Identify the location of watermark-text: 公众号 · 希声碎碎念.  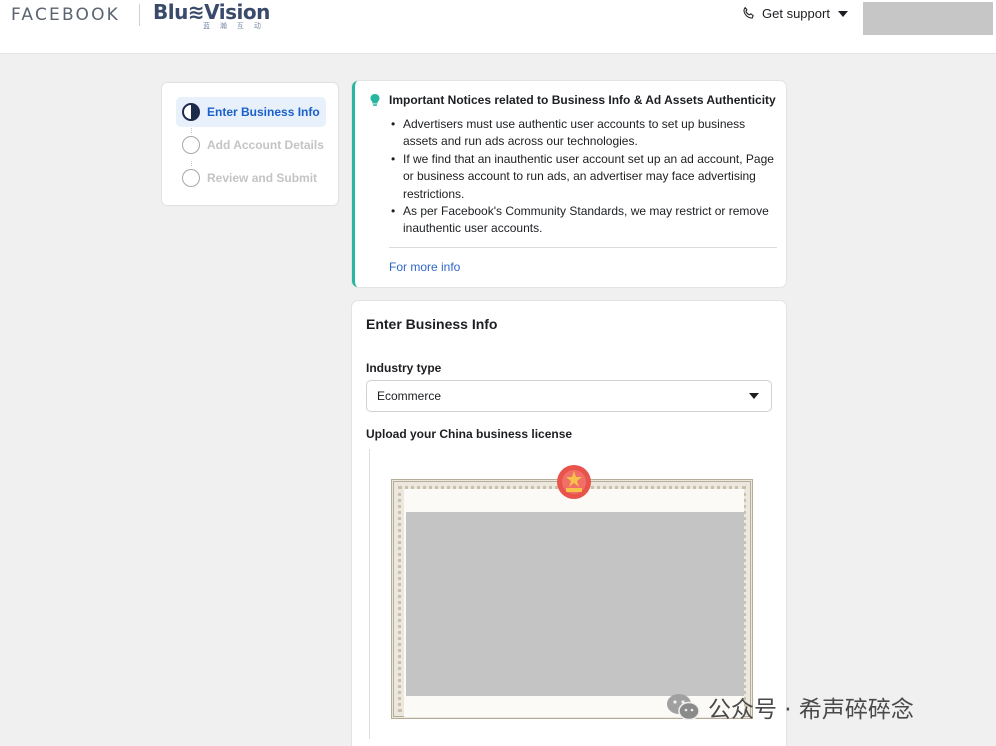
(811, 710).